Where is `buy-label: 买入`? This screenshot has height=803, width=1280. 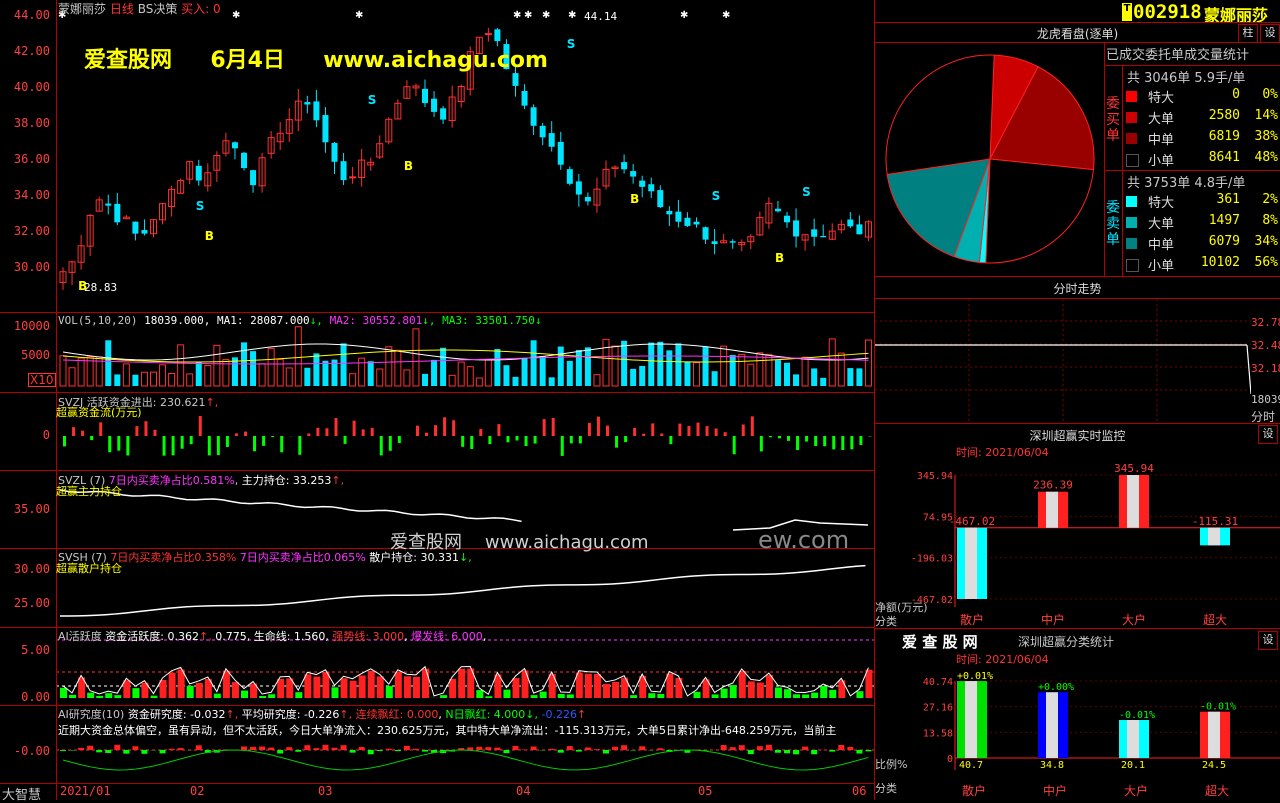 buy-label: 买入 is located at coordinates (193, 9).